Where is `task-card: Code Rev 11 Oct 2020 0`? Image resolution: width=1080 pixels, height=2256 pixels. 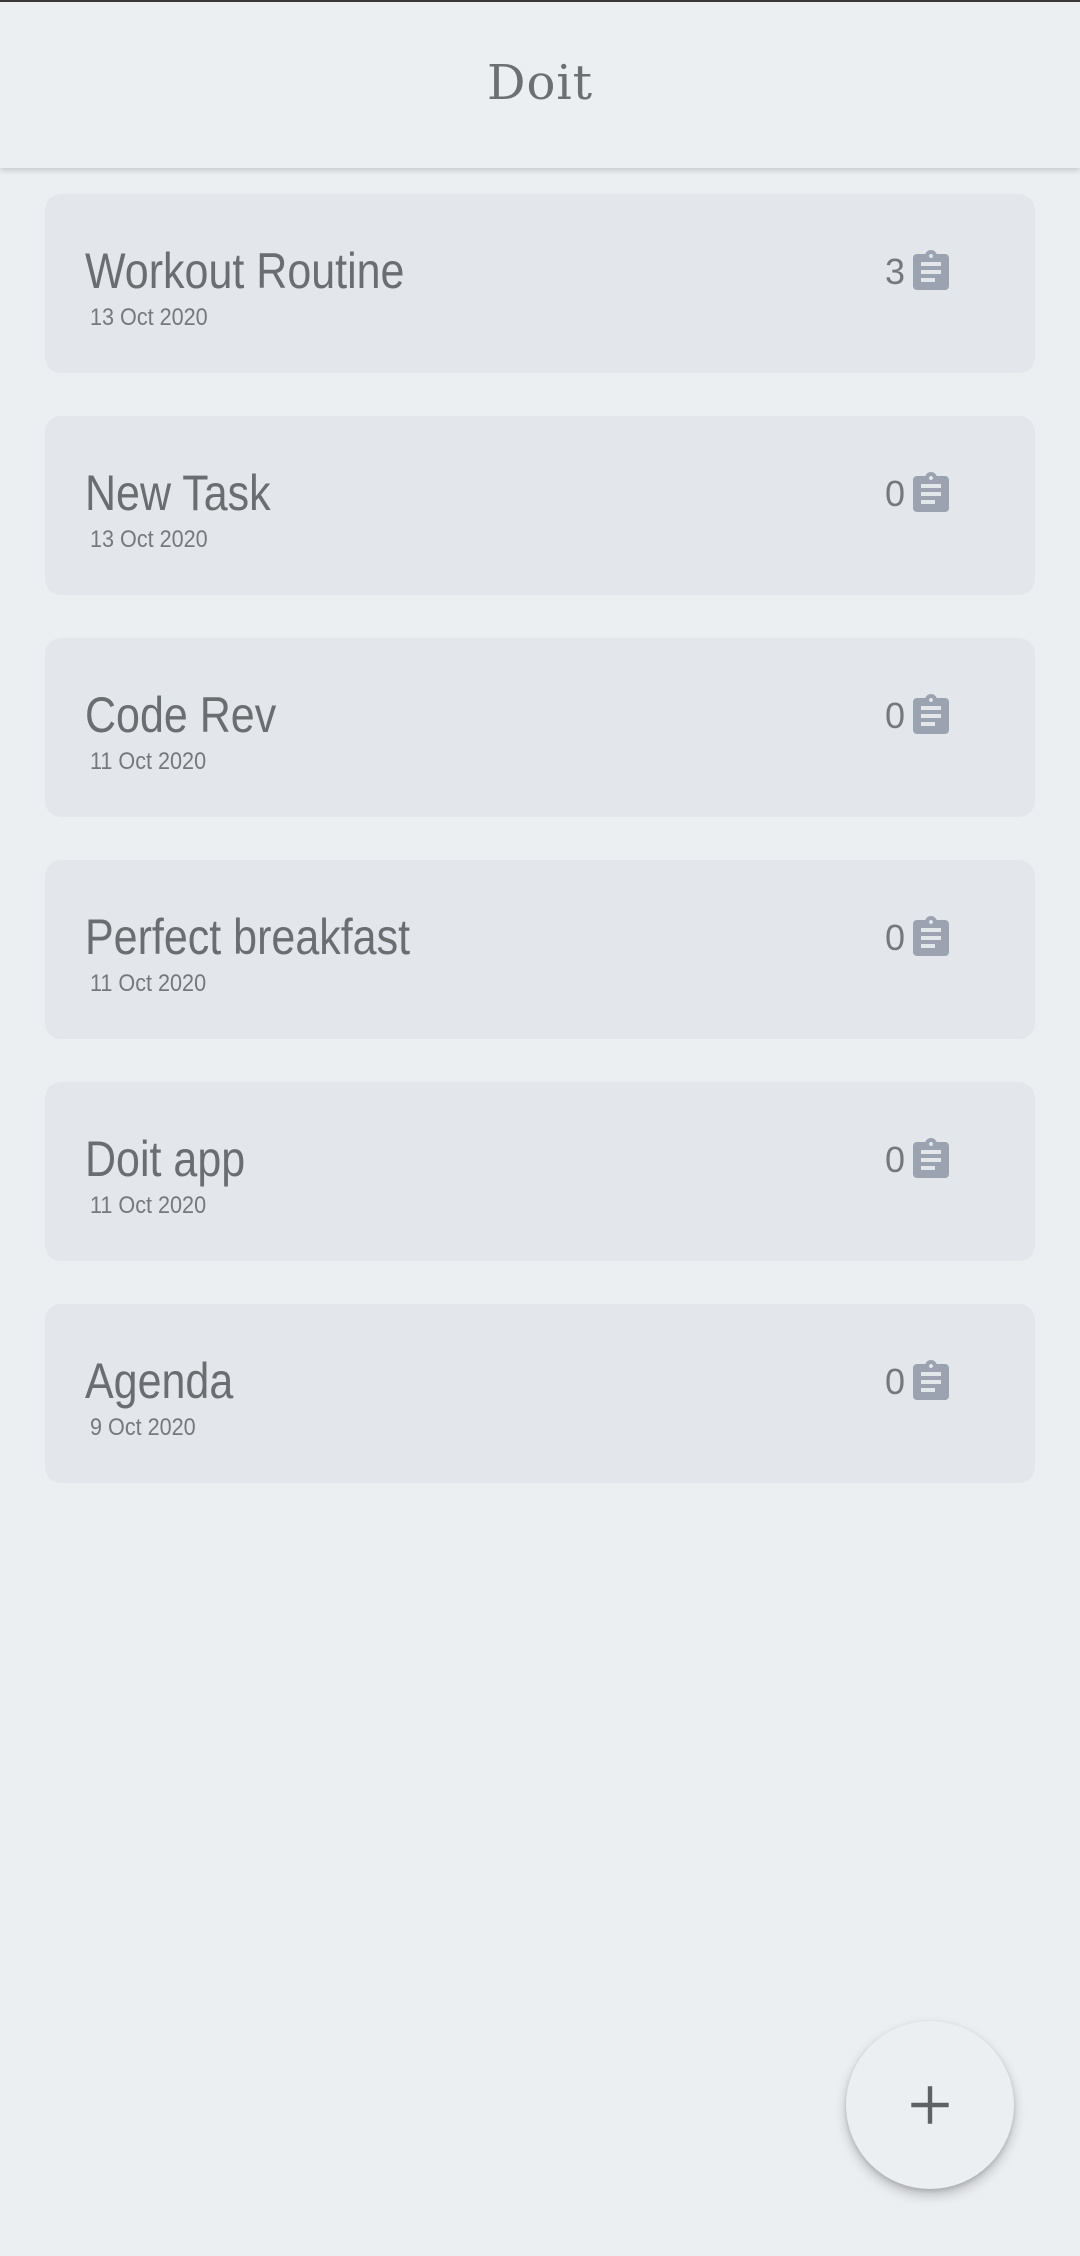
task-card: Code Rev 11 Oct 2020 0 is located at coordinates (540, 727).